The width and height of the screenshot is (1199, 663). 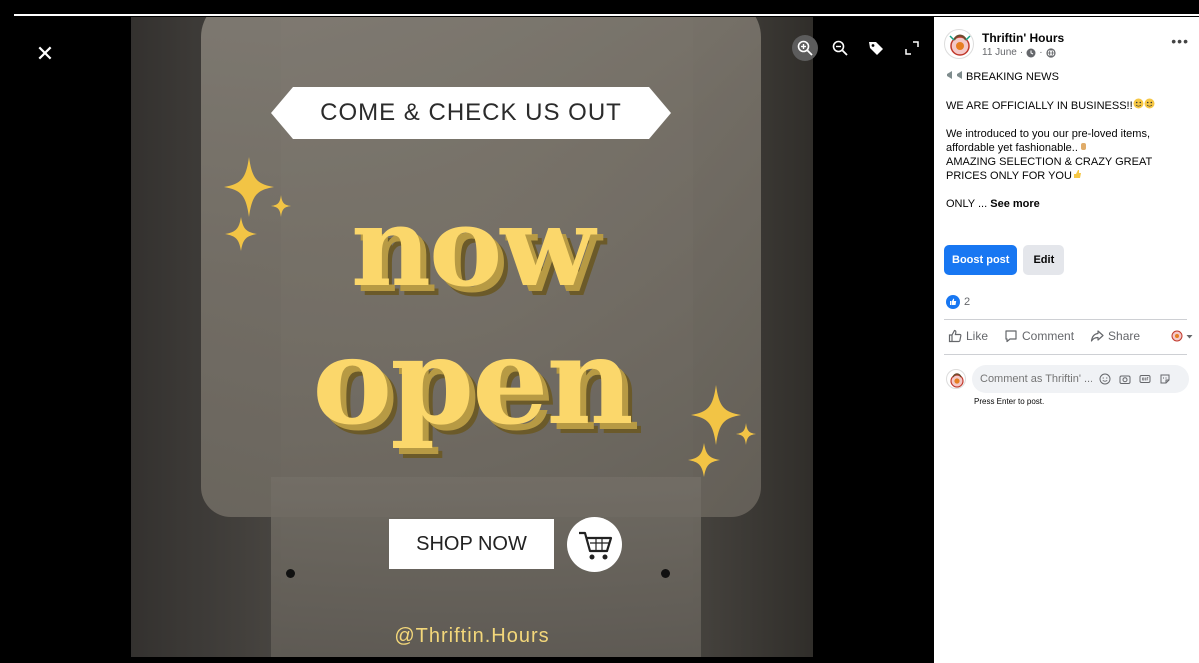 I want to click on reaction-count: 2, so click(x=967, y=302).